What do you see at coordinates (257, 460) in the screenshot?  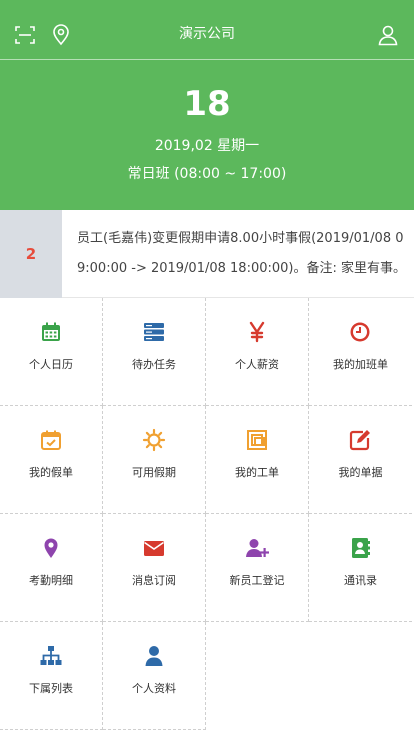 I see `menu-item-work-order: 我的工单` at bounding box center [257, 460].